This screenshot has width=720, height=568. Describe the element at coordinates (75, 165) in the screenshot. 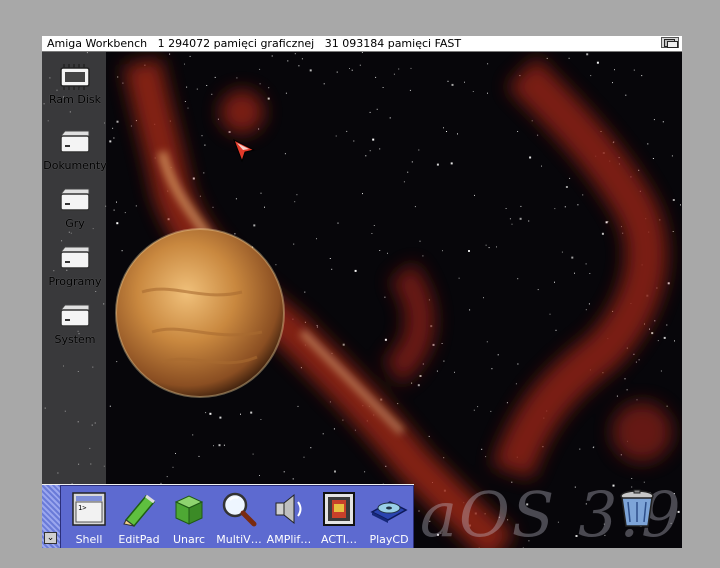

I see `icon-label: Dokumenty` at that location.